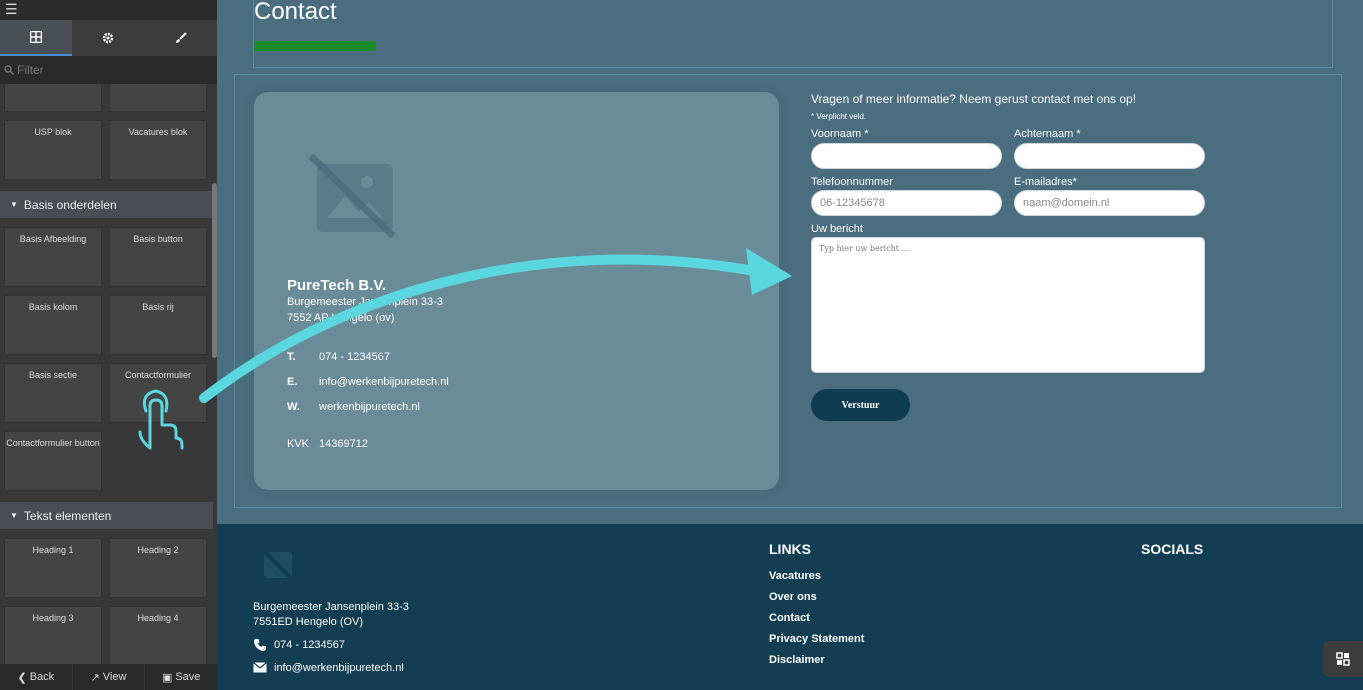 Image resolution: width=1363 pixels, height=690 pixels. Describe the element at coordinates (158, 635) in the screenshot. I see `block-heading-4: Heading 4` at that location.